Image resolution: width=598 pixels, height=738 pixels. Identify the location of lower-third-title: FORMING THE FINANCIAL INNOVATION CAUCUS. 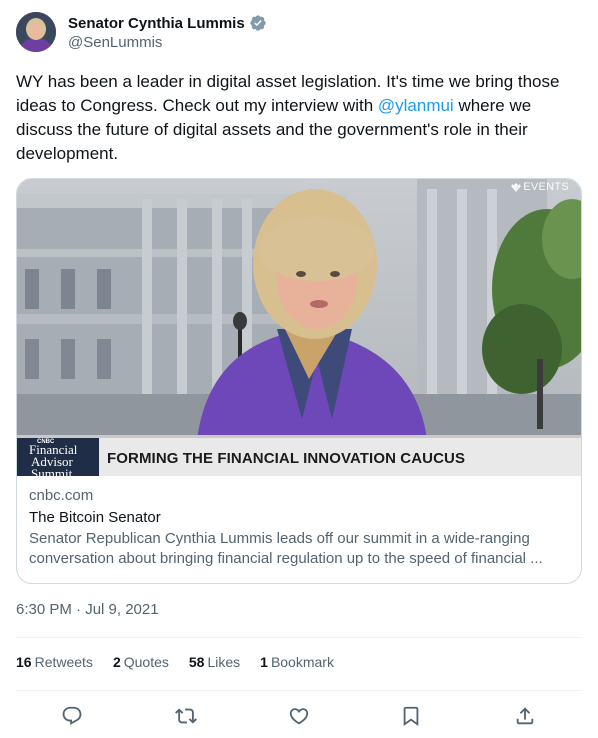
(286, 458).